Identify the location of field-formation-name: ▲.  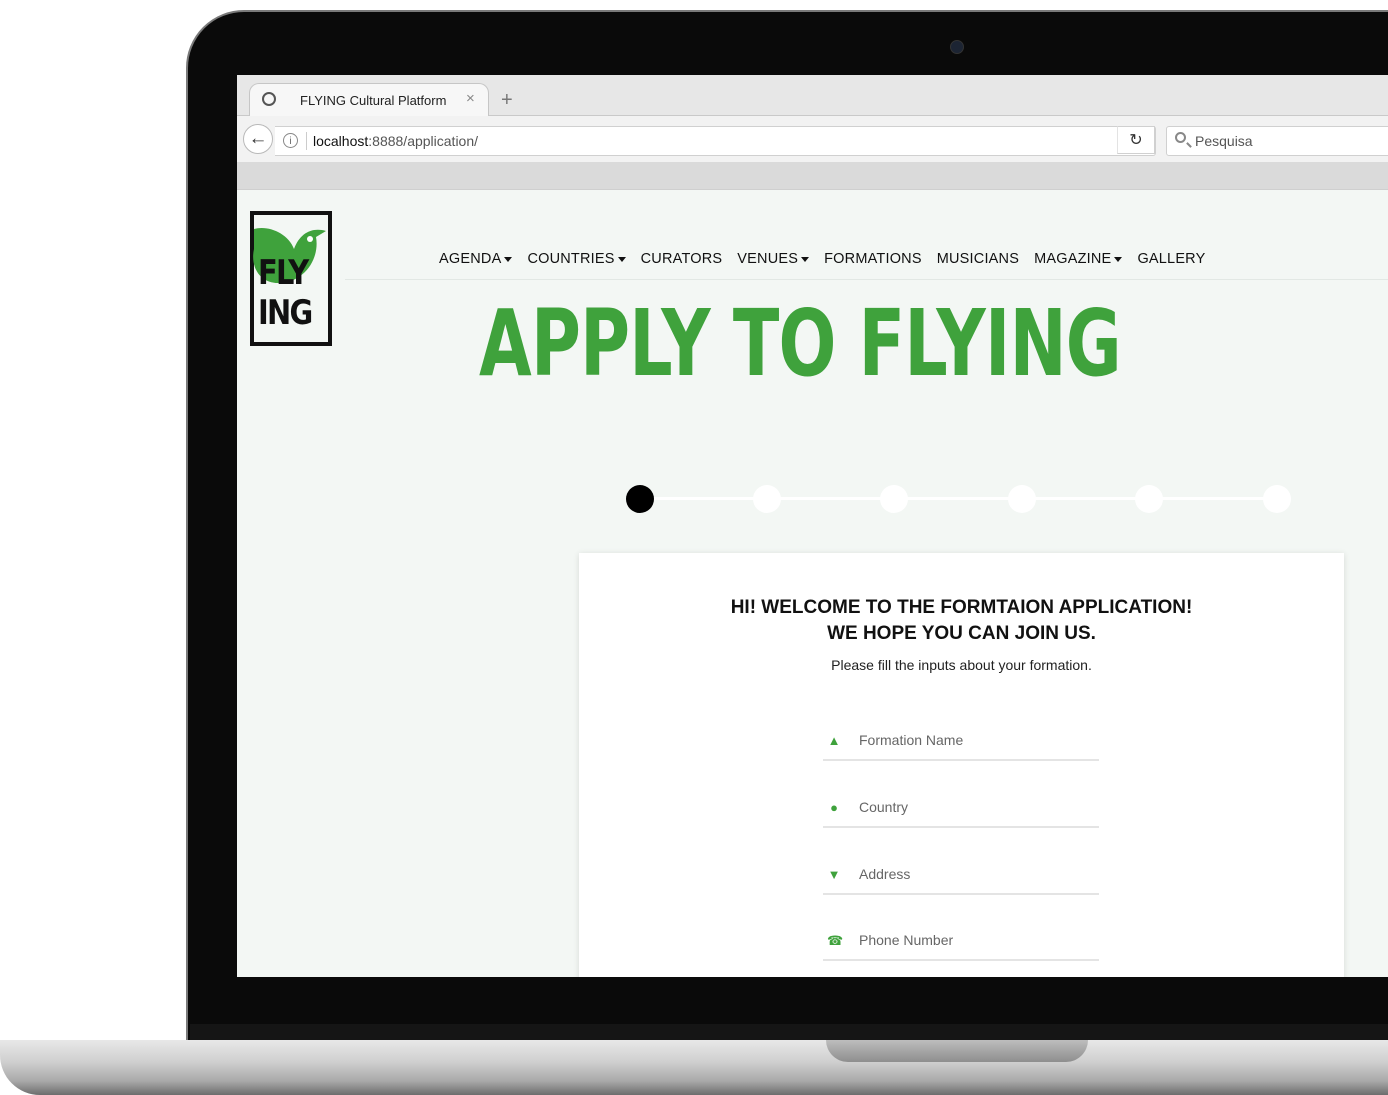
(961, 743).